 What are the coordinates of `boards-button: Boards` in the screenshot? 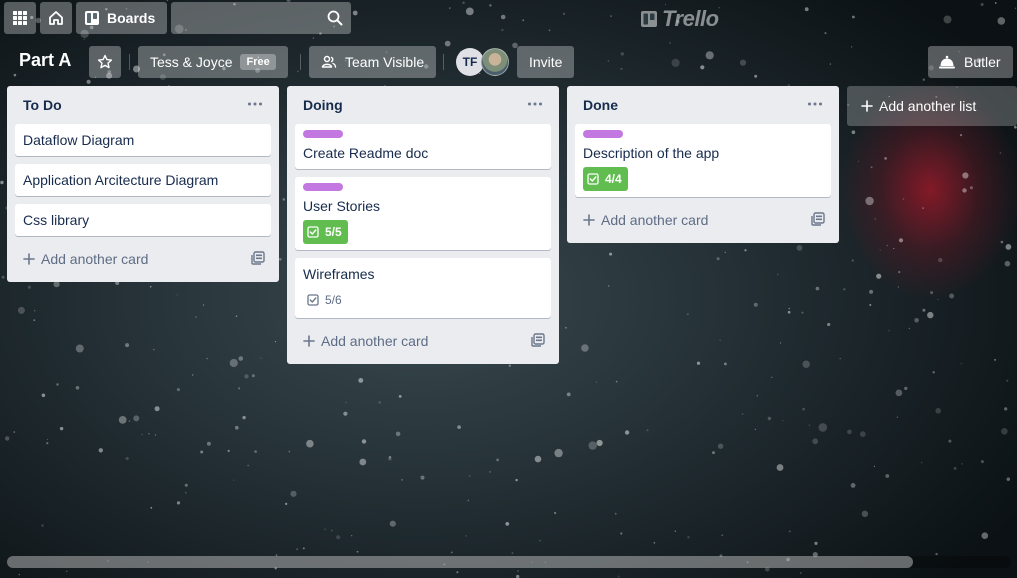 It's located at (122, 18).